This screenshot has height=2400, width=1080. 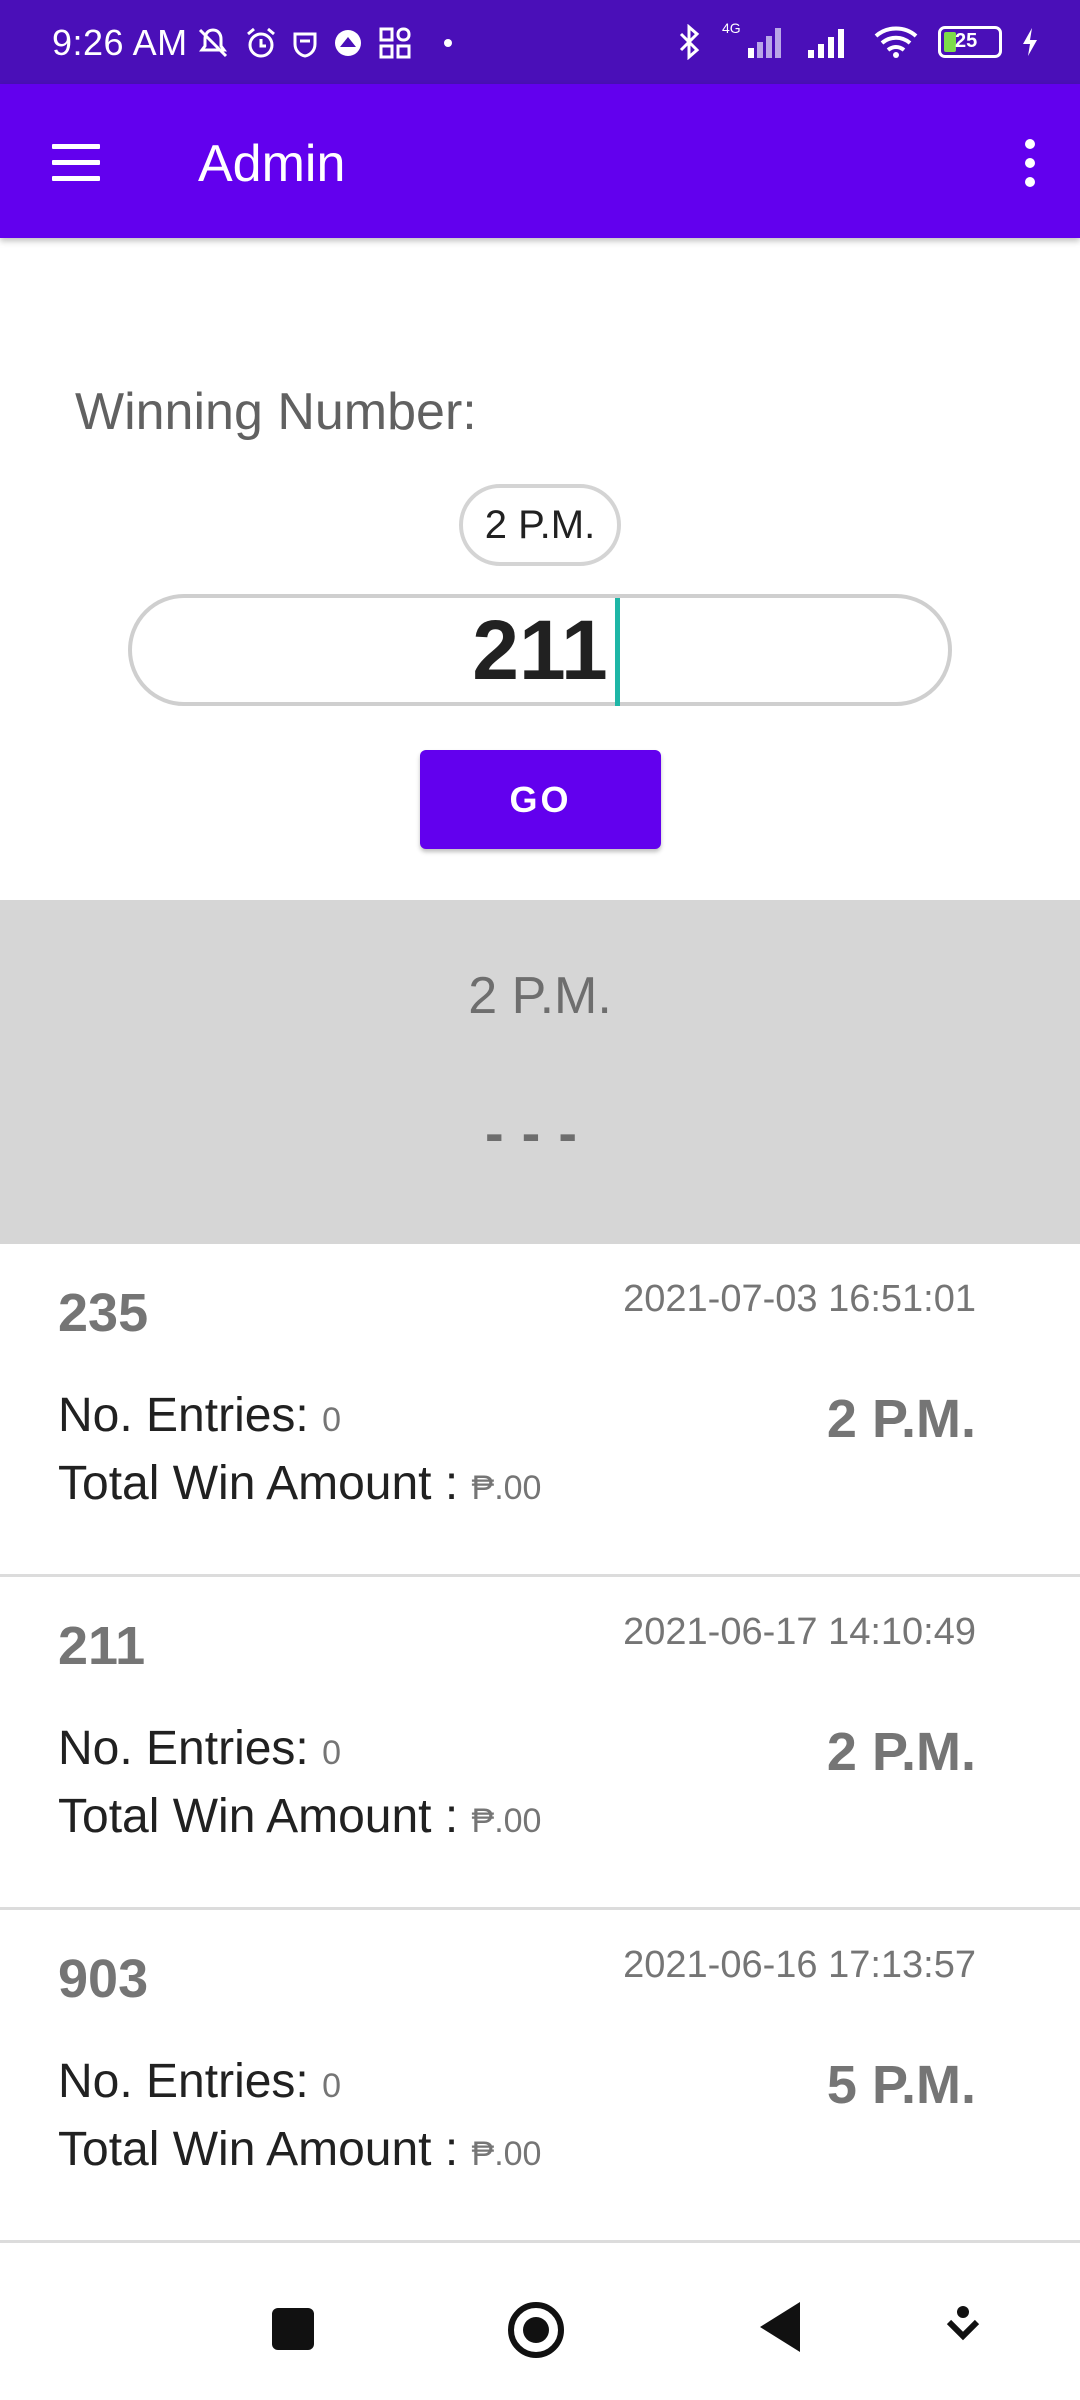 I want to click on battery-percent: 25, so click(x=966, y=41).